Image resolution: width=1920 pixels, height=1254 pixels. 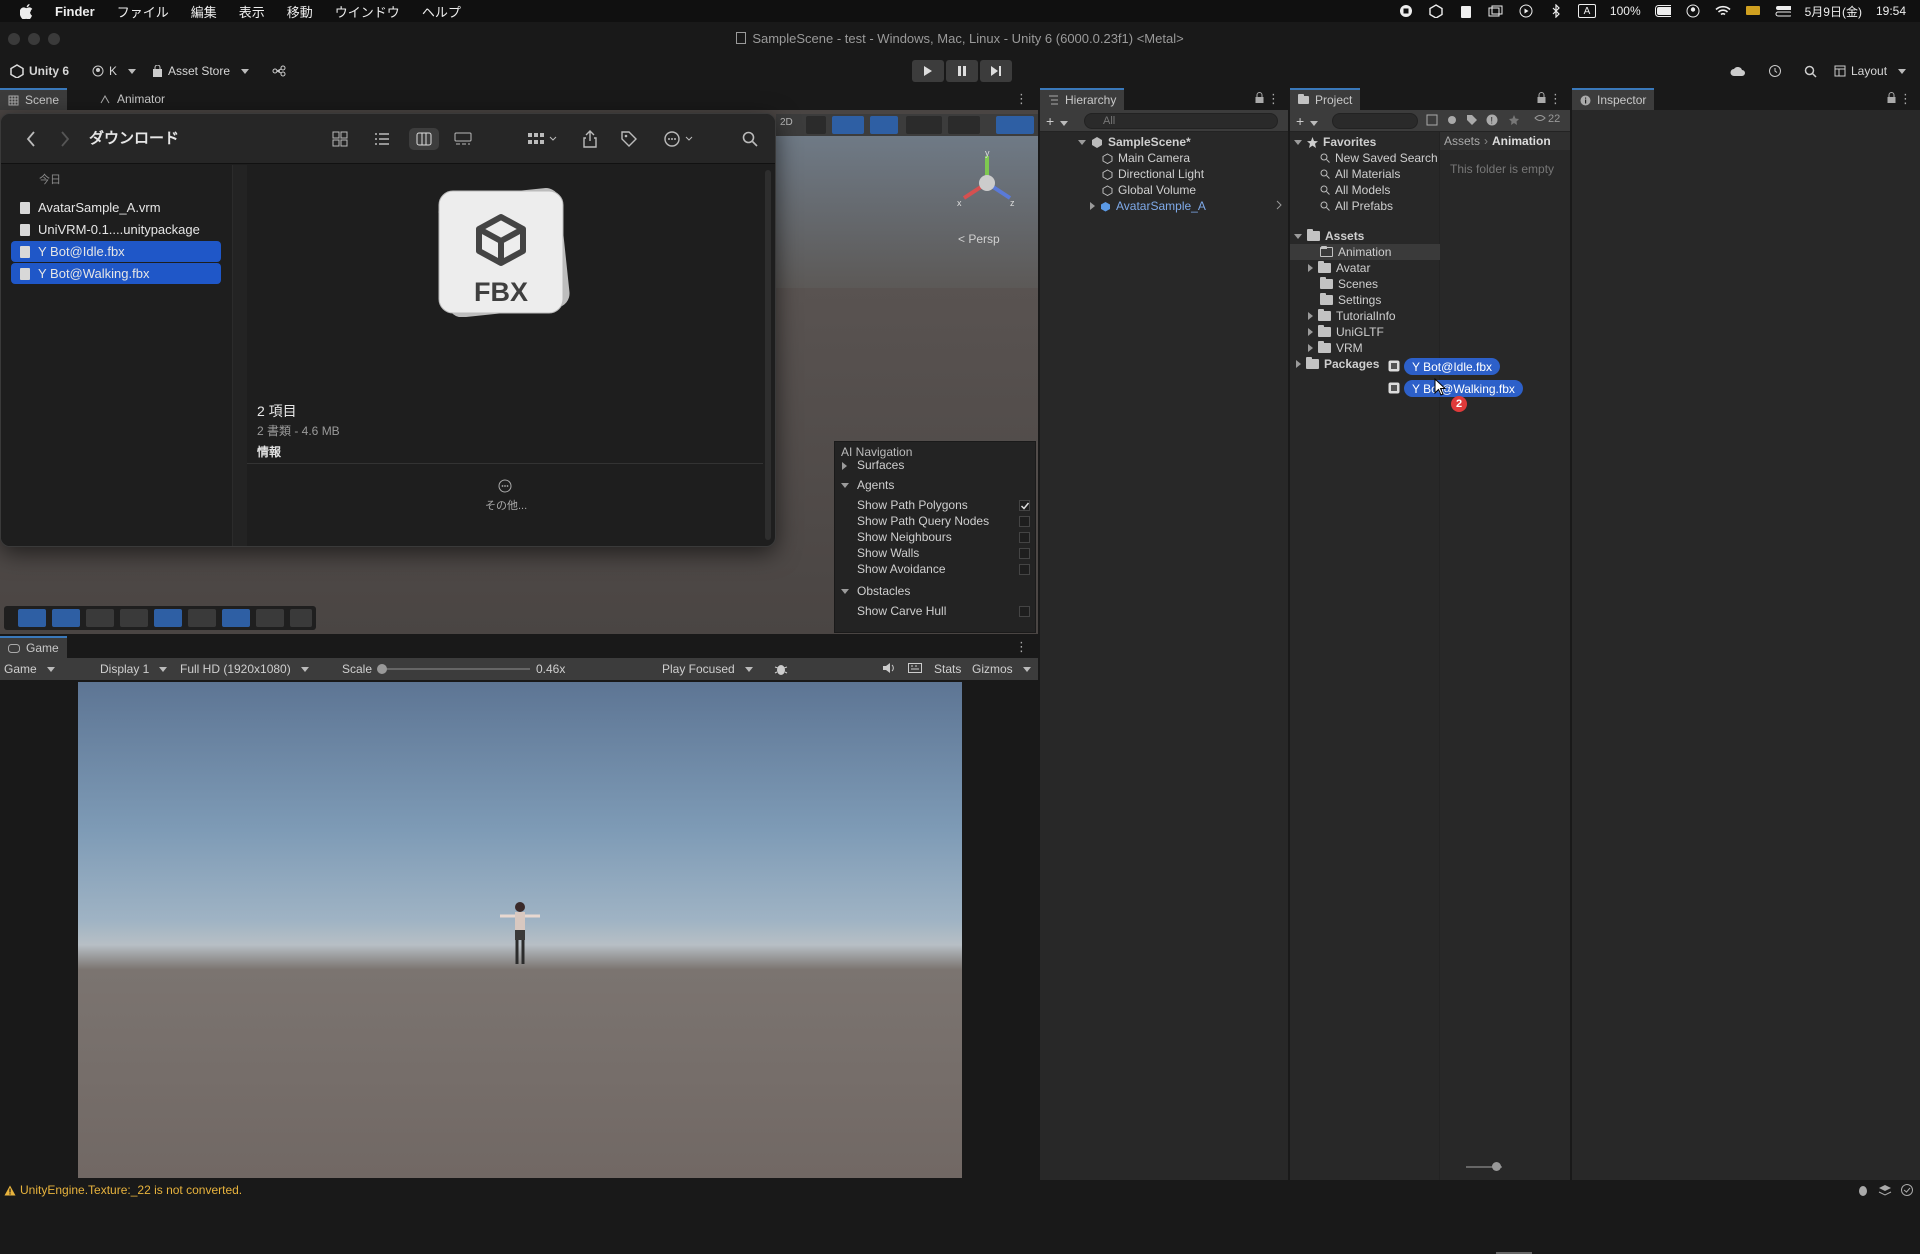 What do you see at coordinates (1015, 125) in the screenshot?
I see `gizmos-toggle-icon` at bounding box center [1015, 125].